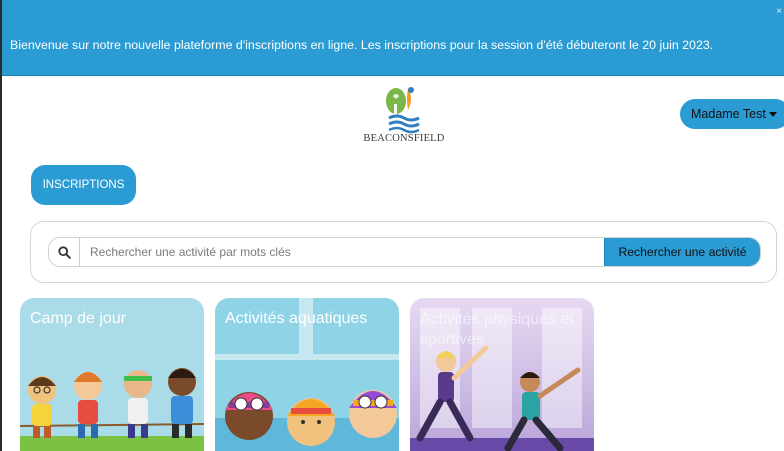 This screenshot has height=451, width=784. I want to click on search-icon, so click(64, 252).